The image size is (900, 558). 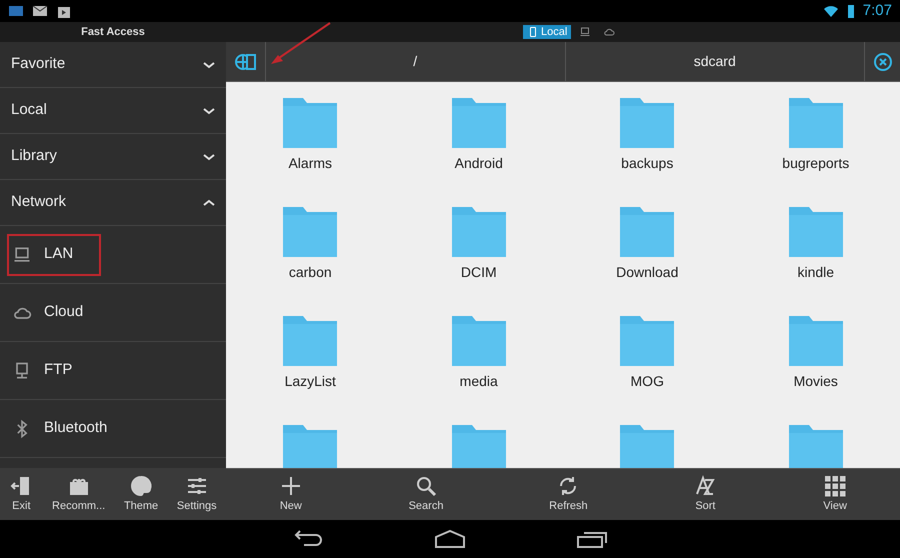 What do you see at coordinates (416, 61) in the screenshot?
I see `path-segment: /` at bounding box center [416, 61].